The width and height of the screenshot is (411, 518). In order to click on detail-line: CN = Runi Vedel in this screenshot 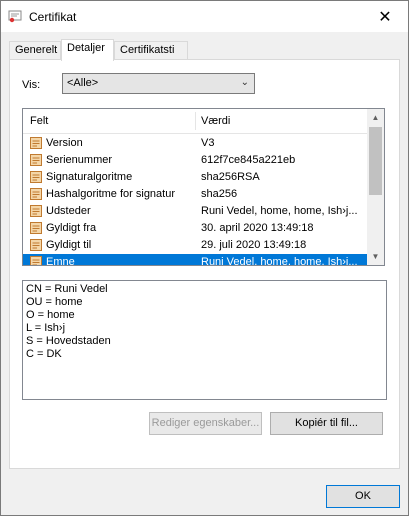, I will do `click(67, 289)`.